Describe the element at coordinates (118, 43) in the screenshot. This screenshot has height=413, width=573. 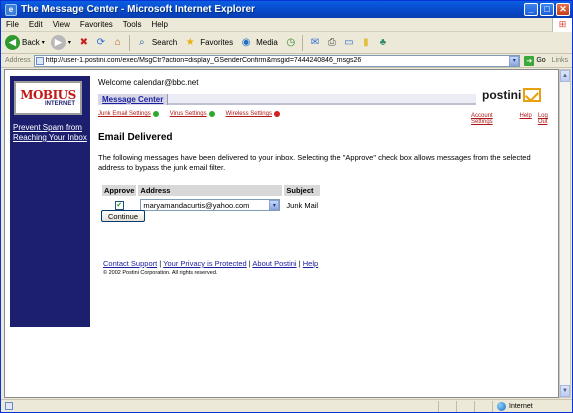
I see `home-icon: ⌂` at that location.